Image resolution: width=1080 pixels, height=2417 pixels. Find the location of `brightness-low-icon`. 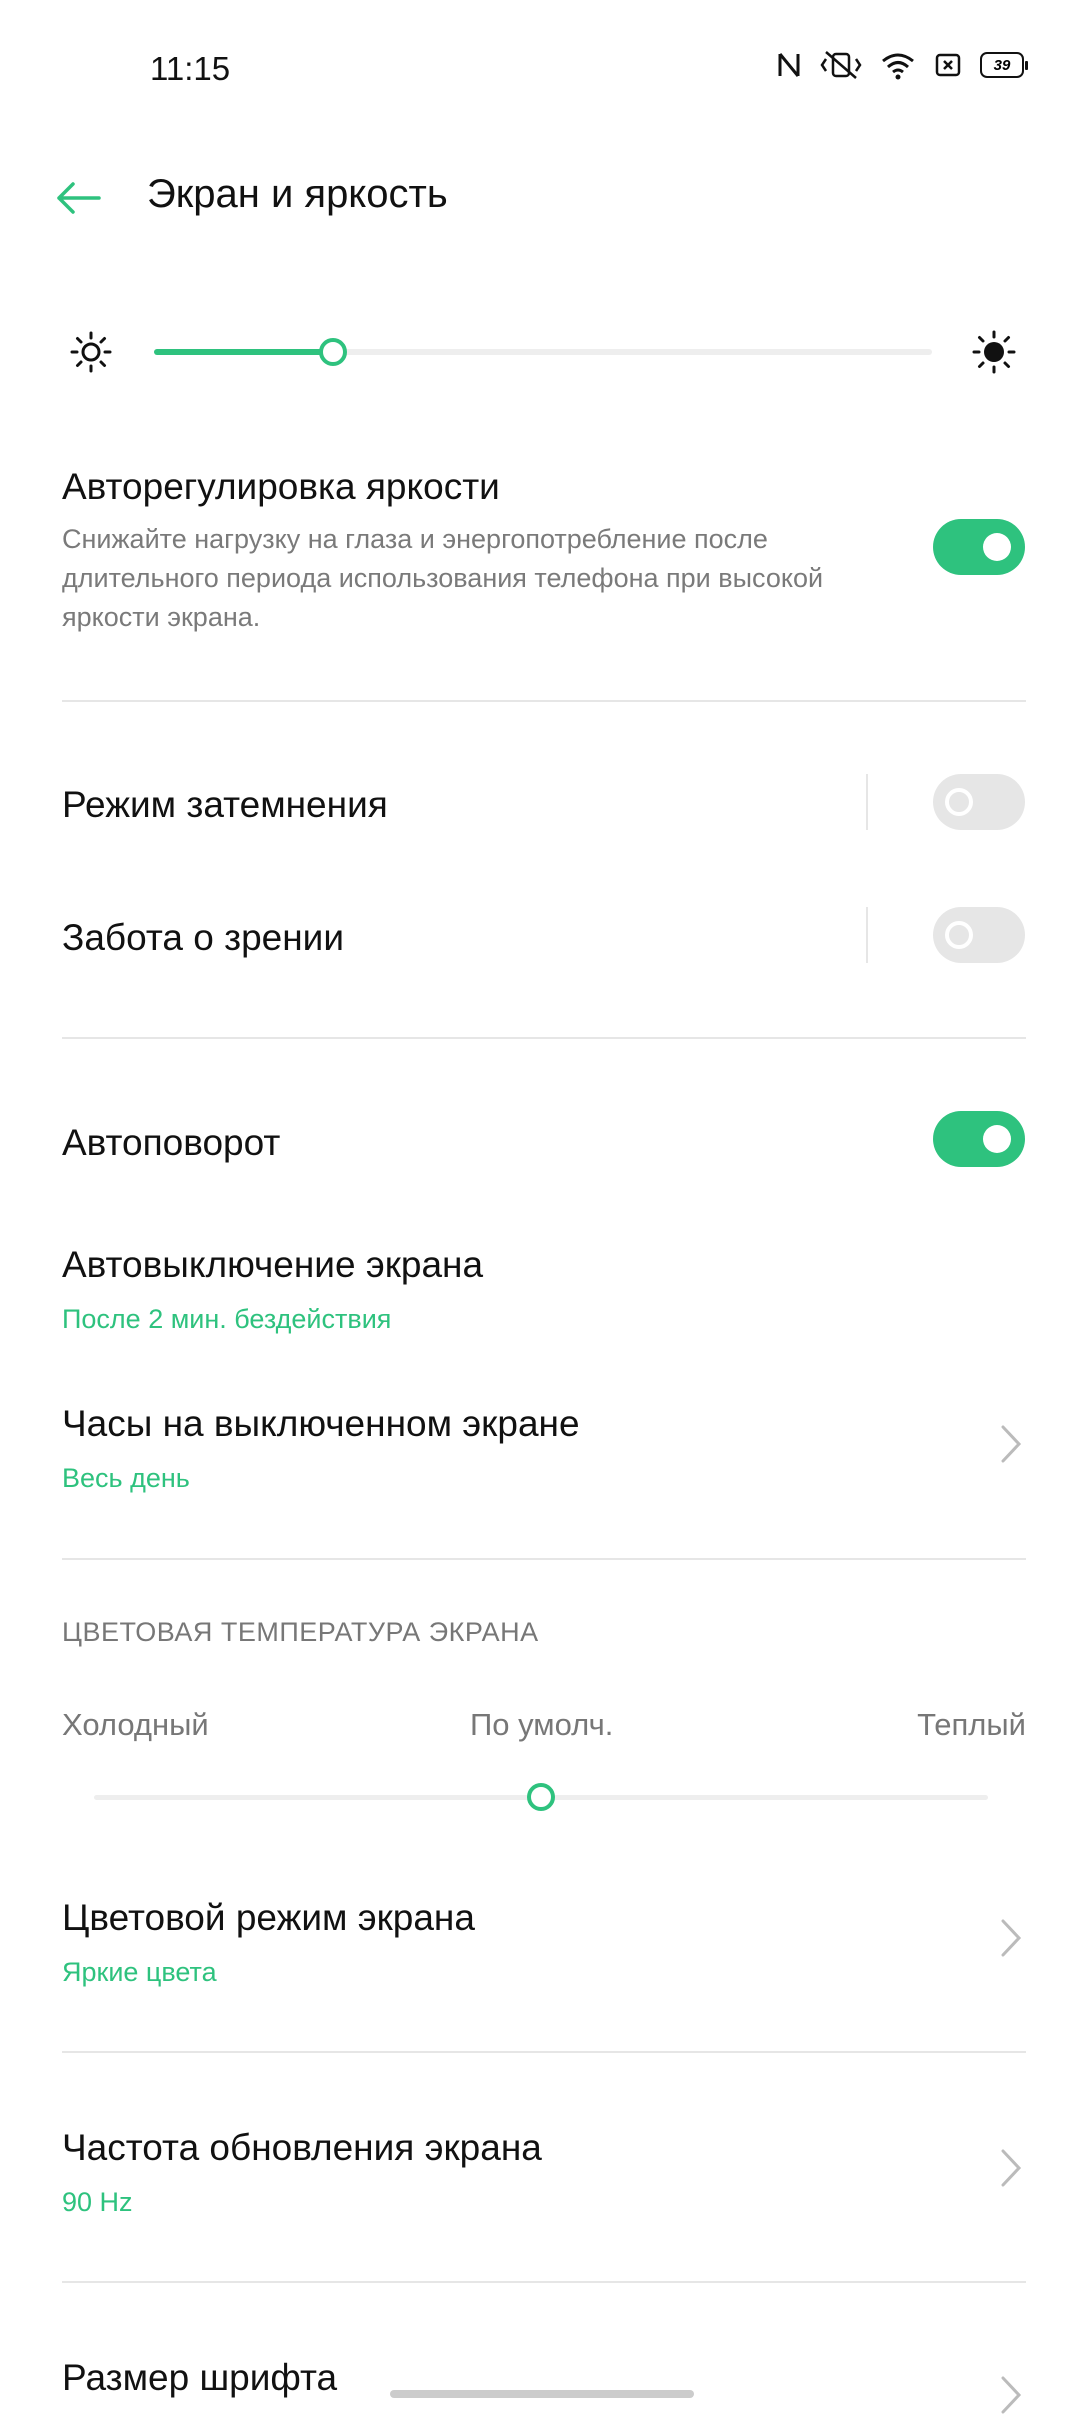

brightness-low-icon is located at coordinates (91, 352).